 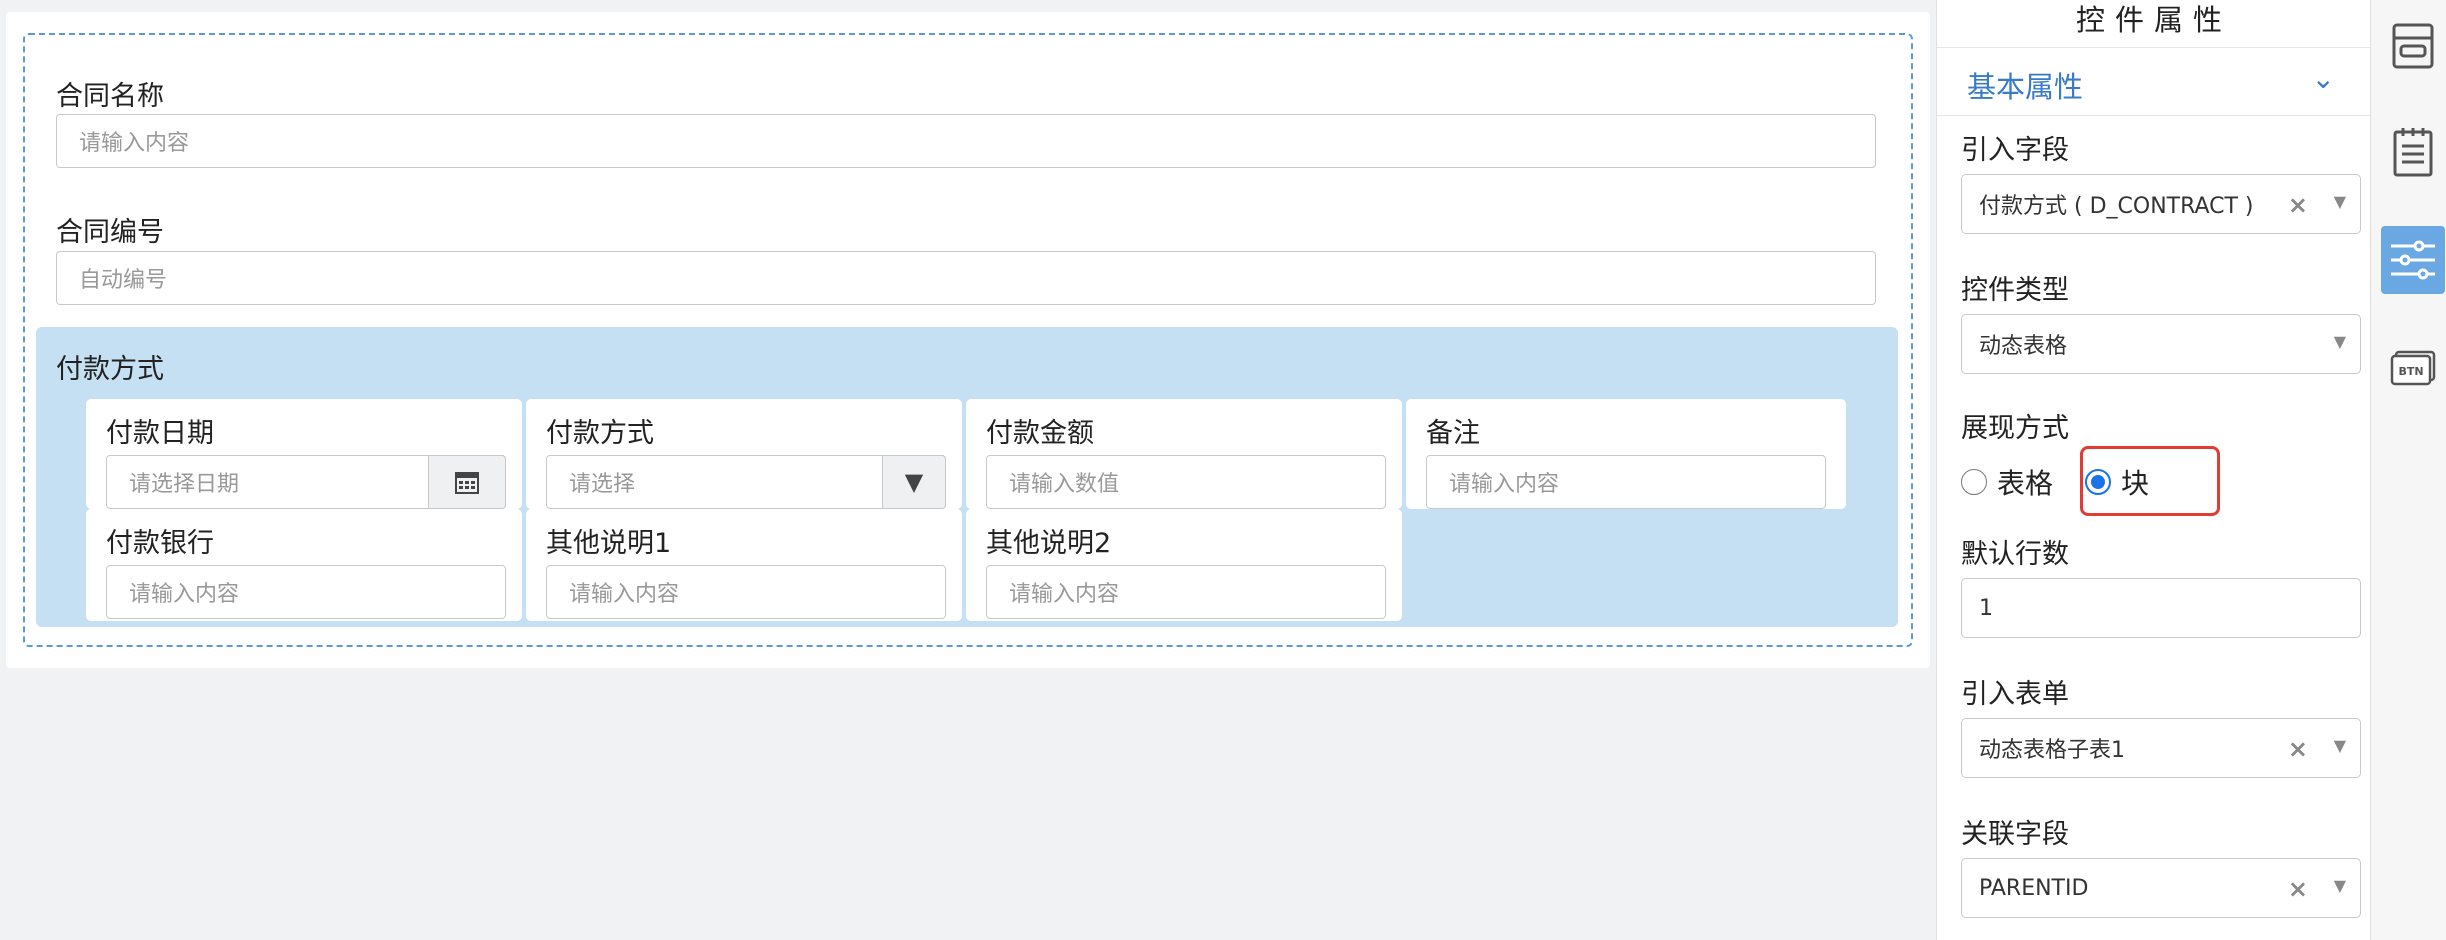 What do you see at coordinates (2410, 371) in the screenshot?
I see `svg-text: BTN` at bounding box center [2410, 371].